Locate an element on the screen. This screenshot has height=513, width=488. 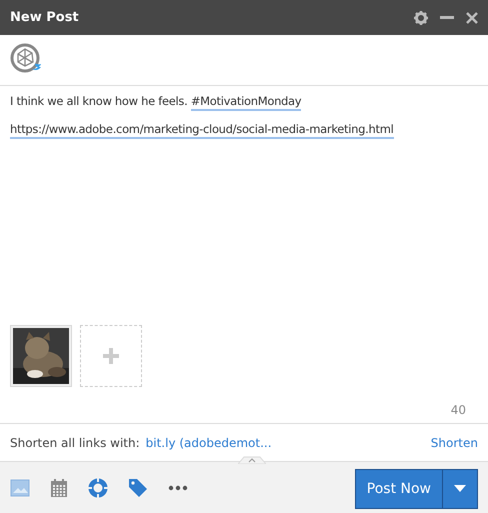
tag-button is located at coordinates (138, 488).